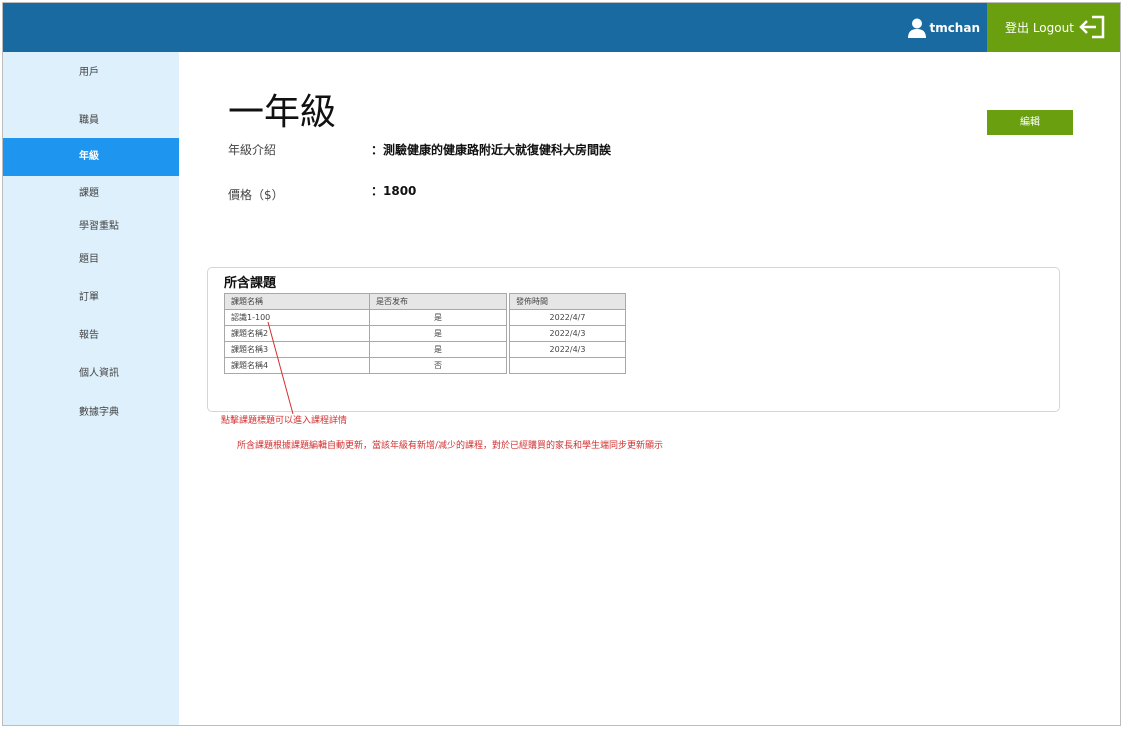  I want to click on lesson-name-link: 課題名稱4, so click(297, 365).